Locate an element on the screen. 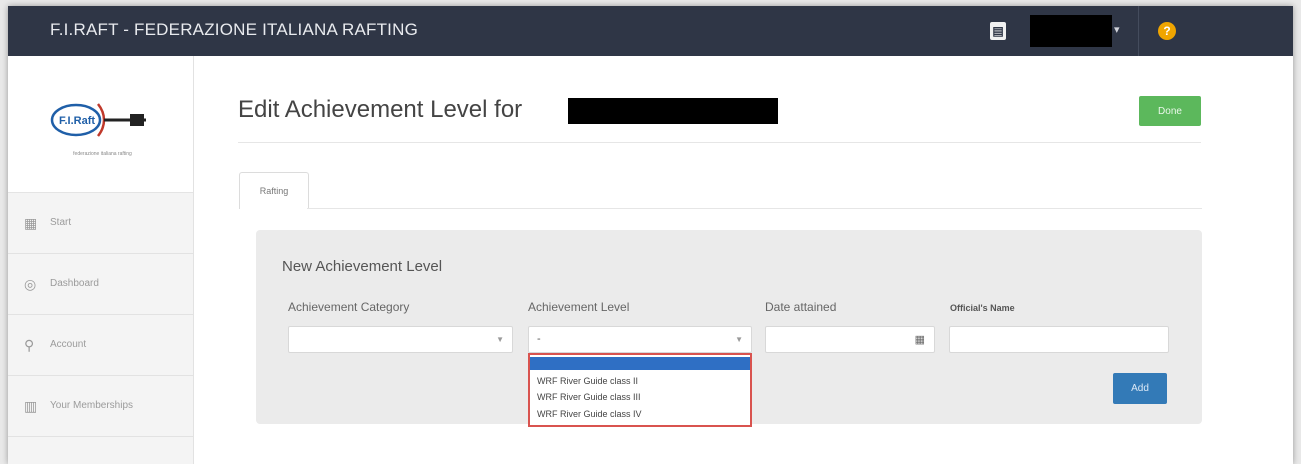 This screenshot has height=464, width=1301. logo-caption: federazione italiana rafting is located at coordinates (102, 154).